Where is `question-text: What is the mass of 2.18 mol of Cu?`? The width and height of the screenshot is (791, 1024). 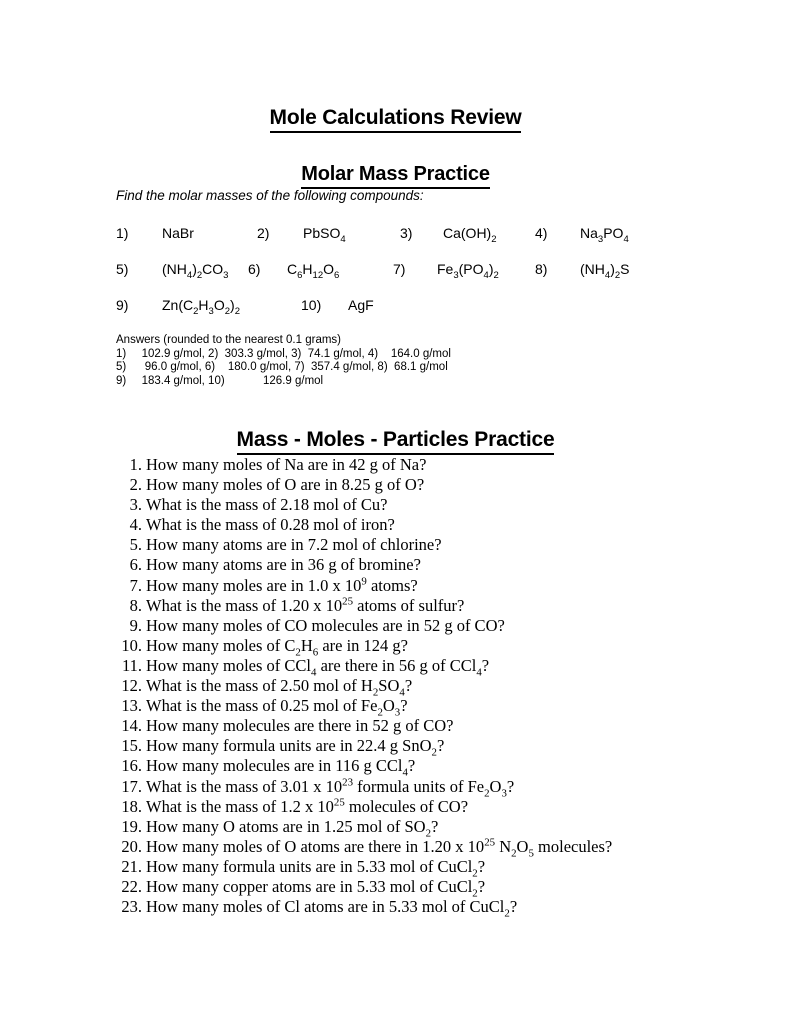 question-text: What is the mass of 2.18 mol of Cu? is located at coordinates (267, 505).